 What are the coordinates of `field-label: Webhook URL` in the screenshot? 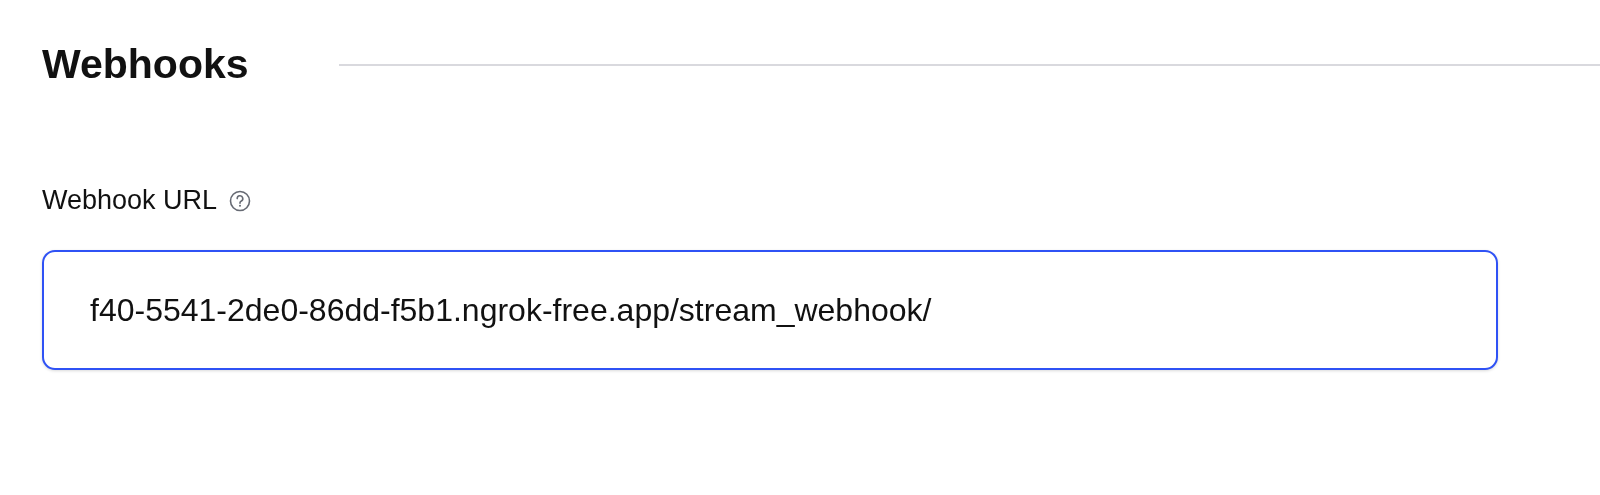 It's located at (130, 201).